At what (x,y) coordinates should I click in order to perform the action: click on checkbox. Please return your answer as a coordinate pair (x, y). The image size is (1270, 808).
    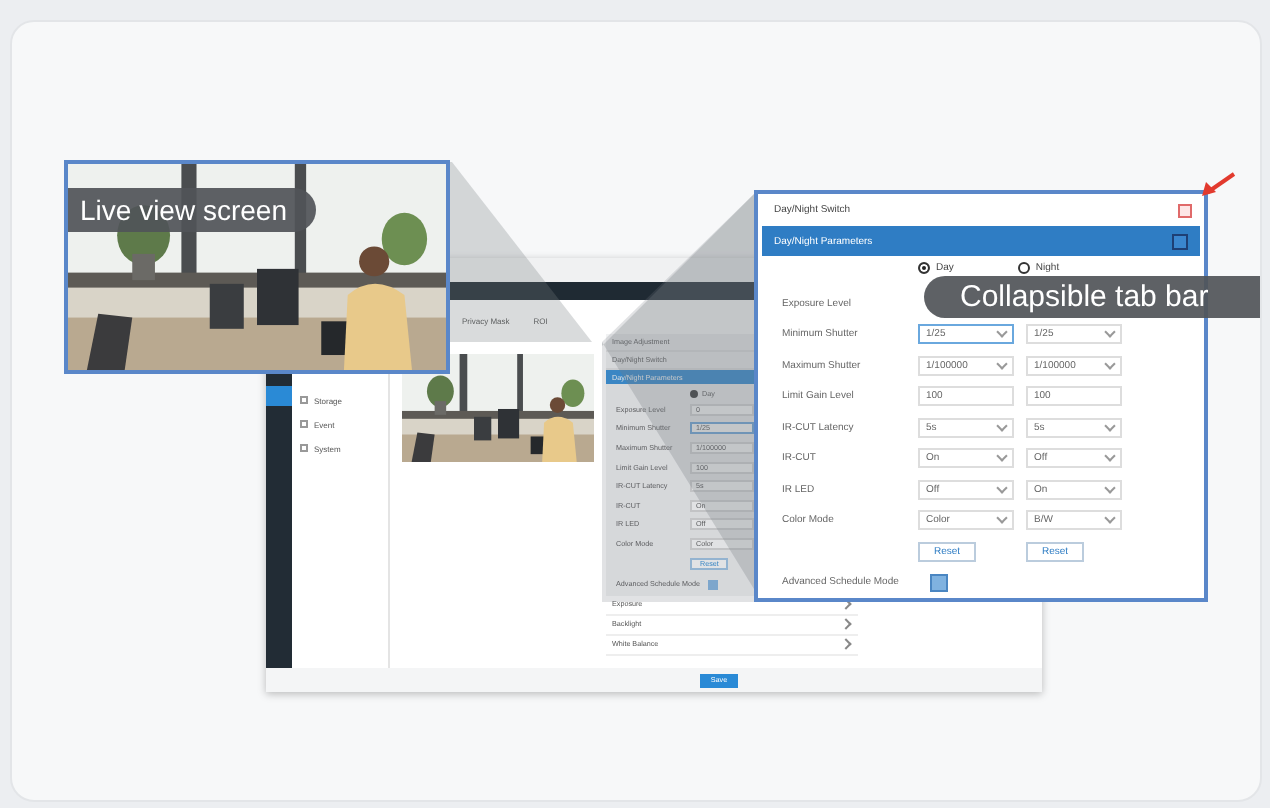
    Looking at the image, I should click on (712, 584).